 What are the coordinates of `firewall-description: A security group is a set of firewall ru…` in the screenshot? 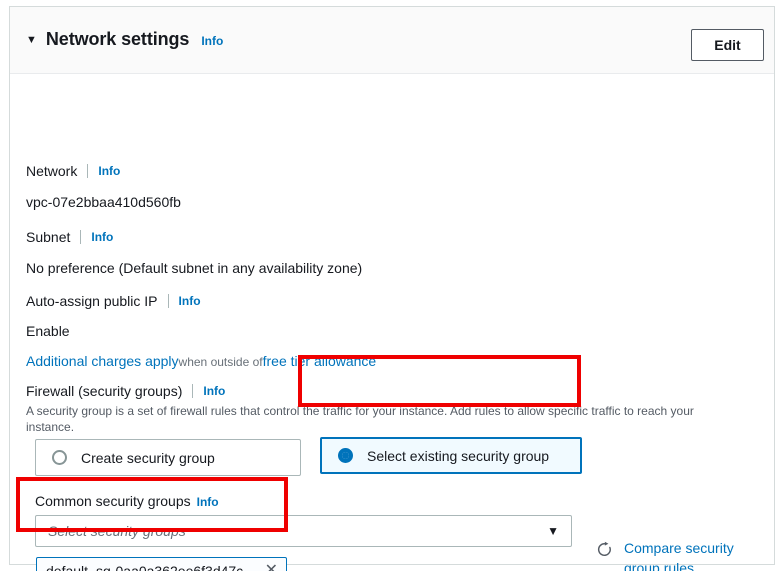 It's located at (360, 419).